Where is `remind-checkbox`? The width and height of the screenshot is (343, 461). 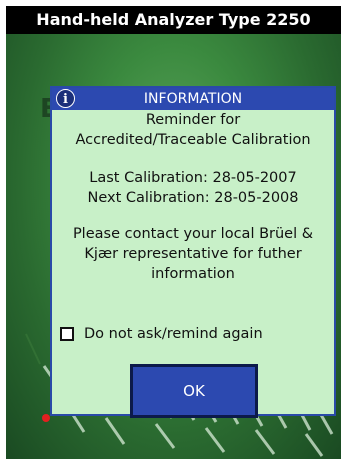 remind-checkbox is located at coordinates (67, 334).